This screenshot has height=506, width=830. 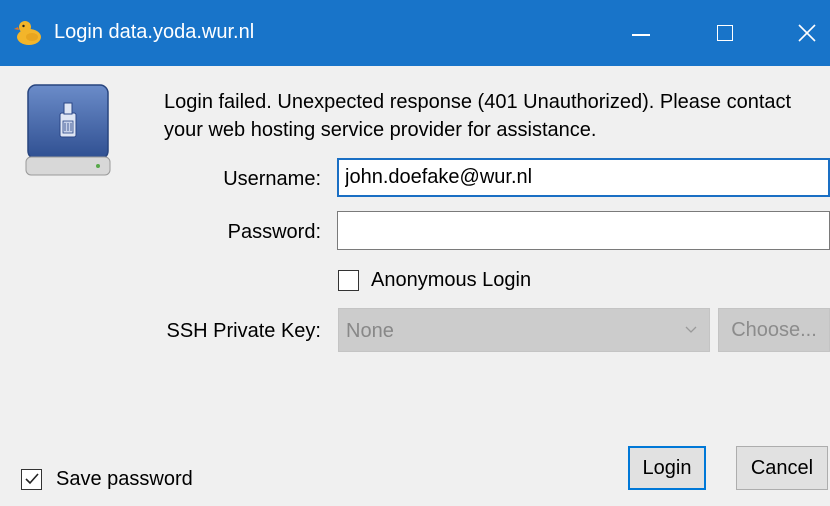 I want to click on checkmark-icon, so click(x=32, y=479).